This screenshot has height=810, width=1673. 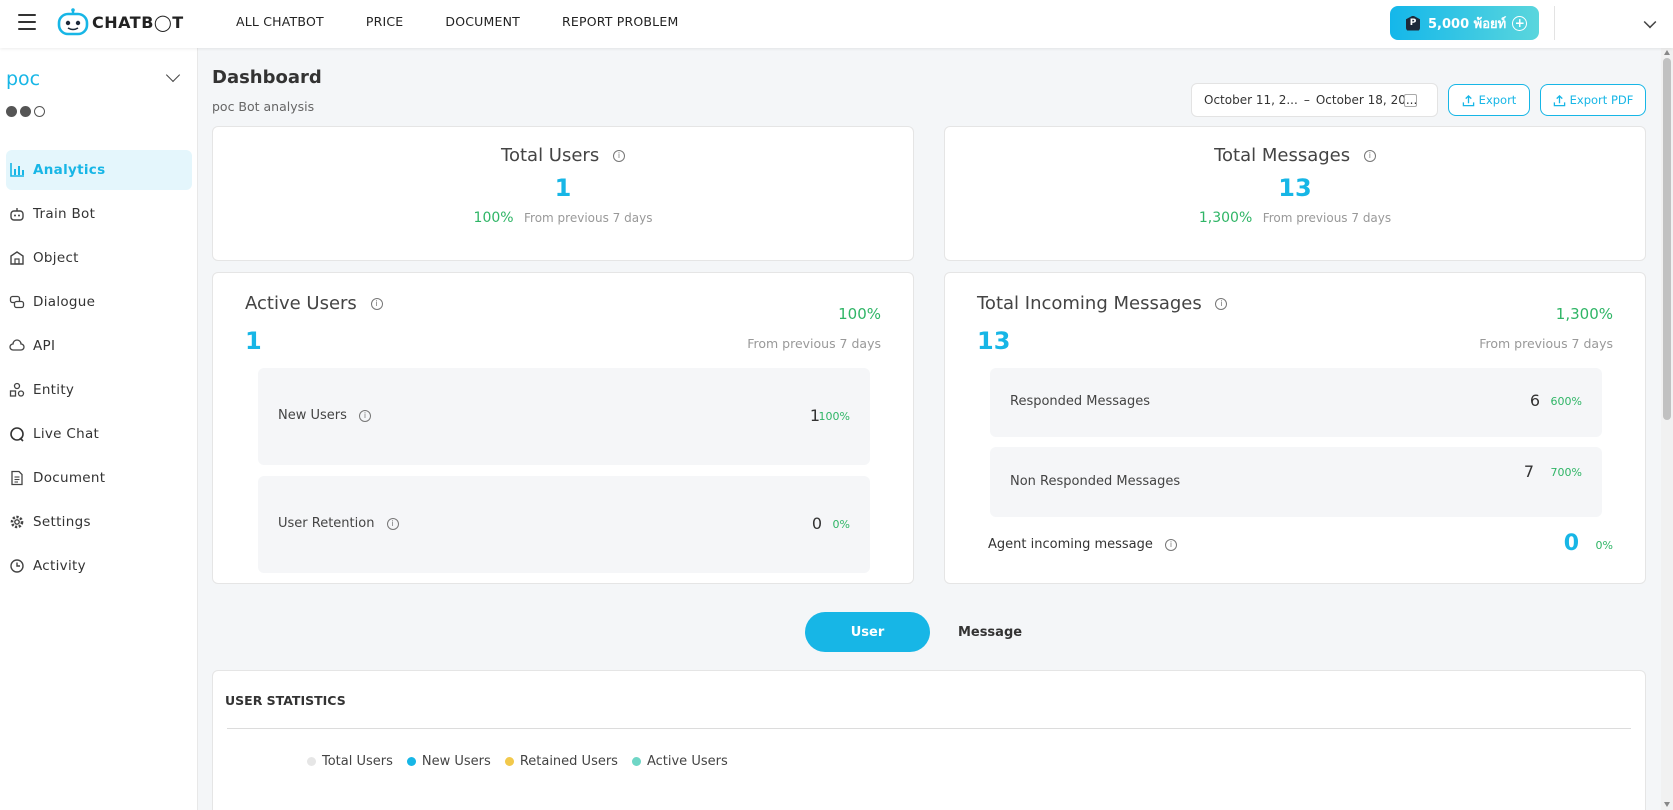 What do you see at coordinates (588, 218) in the screenshot?
I see `total-users-note: From previous 7 days` at bounding box center [588, 218].